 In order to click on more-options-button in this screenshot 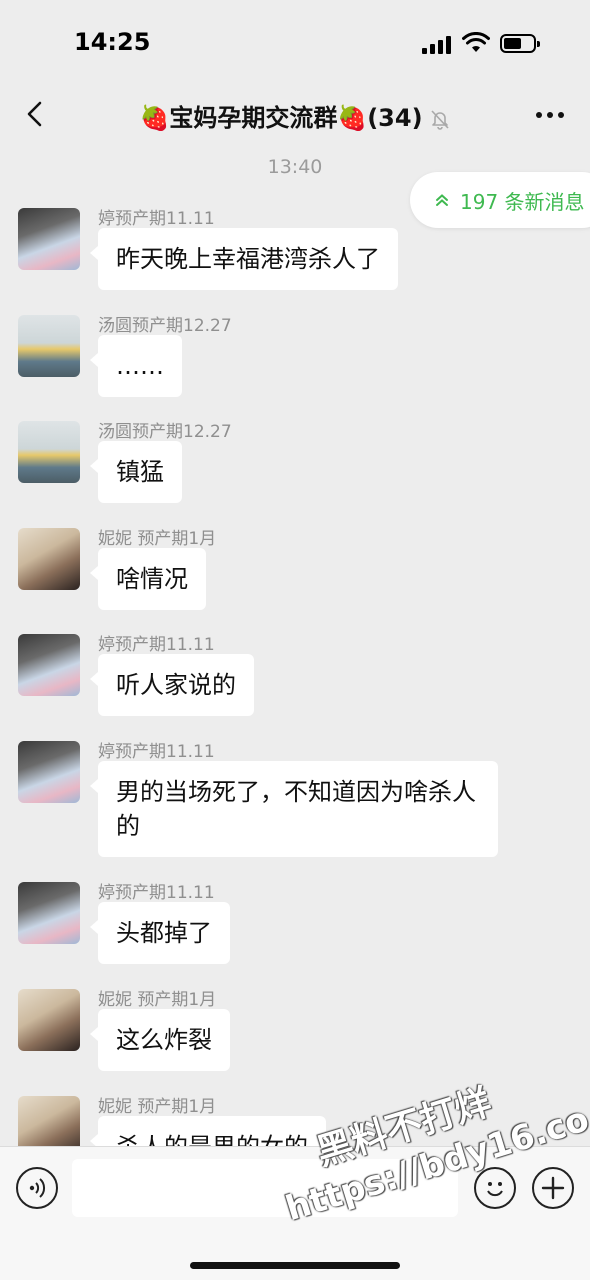, I will do `click(550, 114)`.